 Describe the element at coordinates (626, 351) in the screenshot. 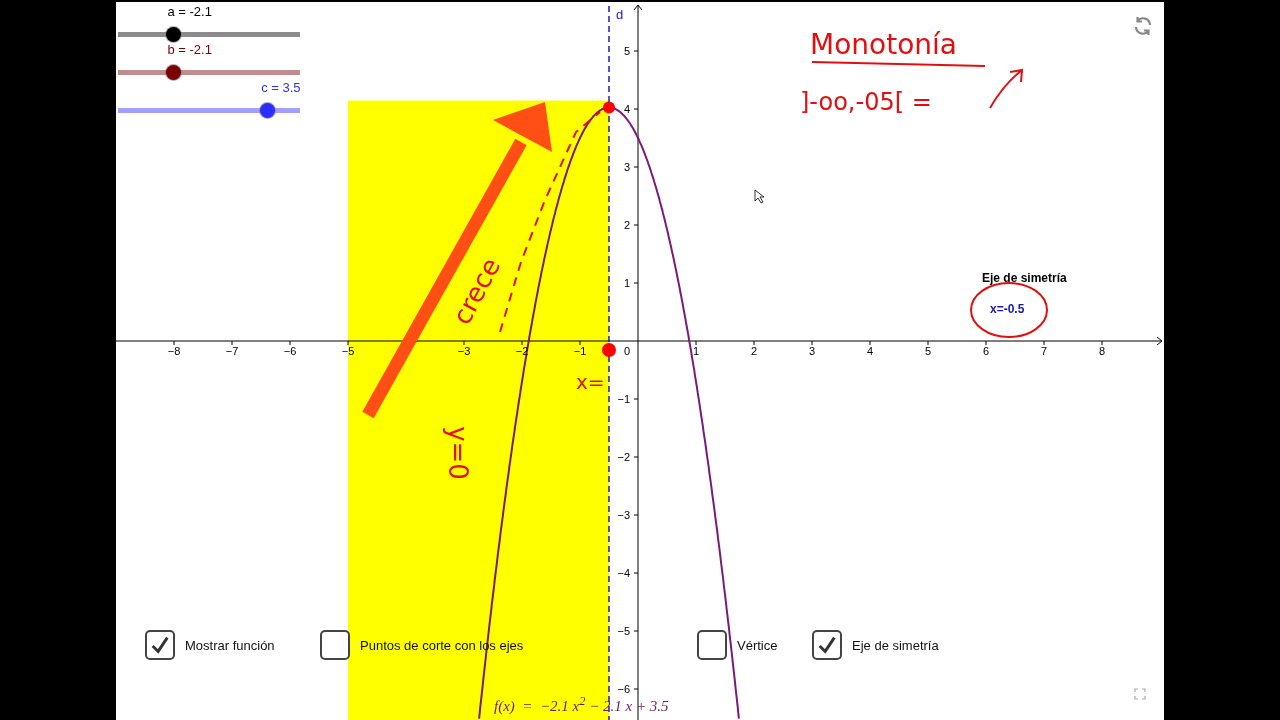

I see `origin-label: 0` at that location.